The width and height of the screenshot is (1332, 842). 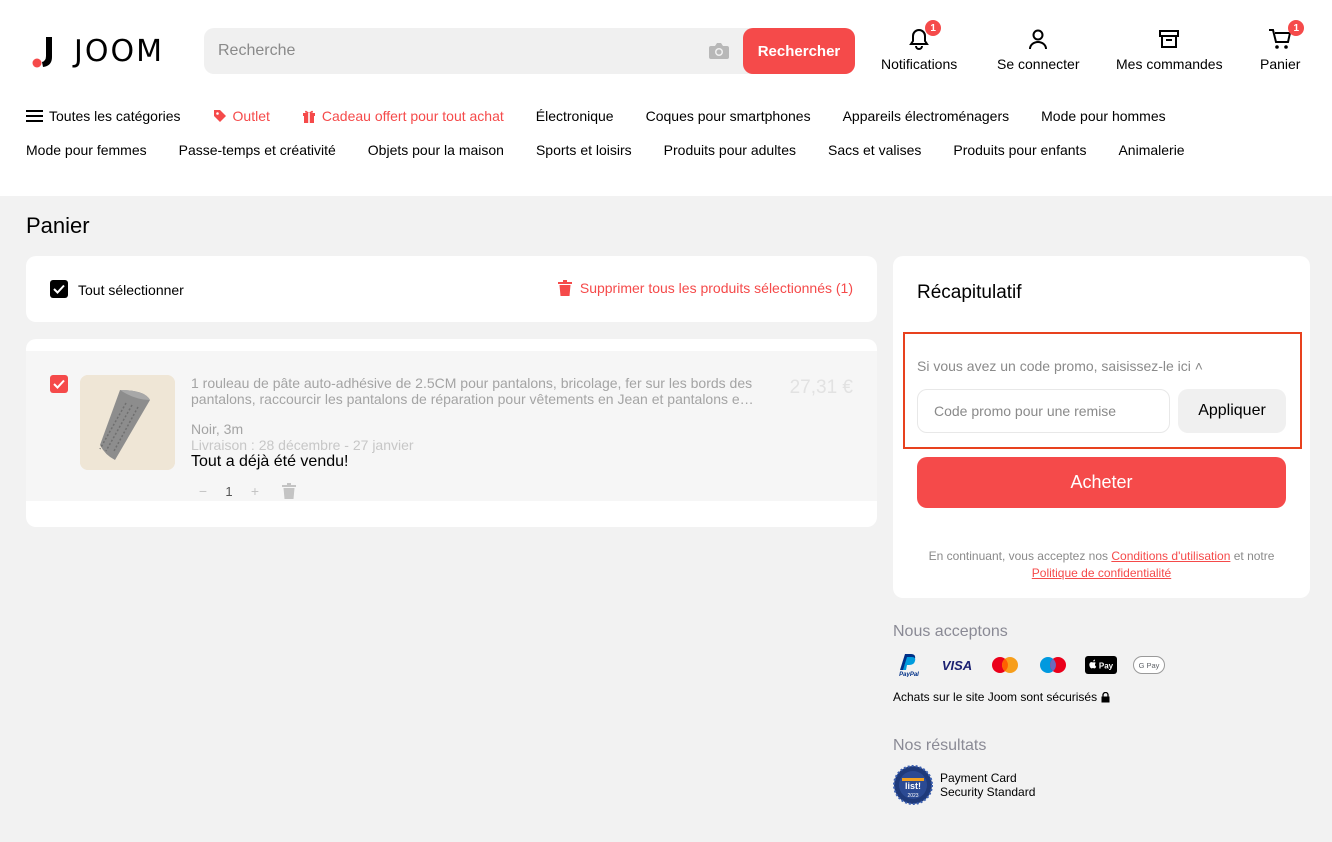 I want to click on orders-label: Mes commandes, so click(x=1169, y=64).